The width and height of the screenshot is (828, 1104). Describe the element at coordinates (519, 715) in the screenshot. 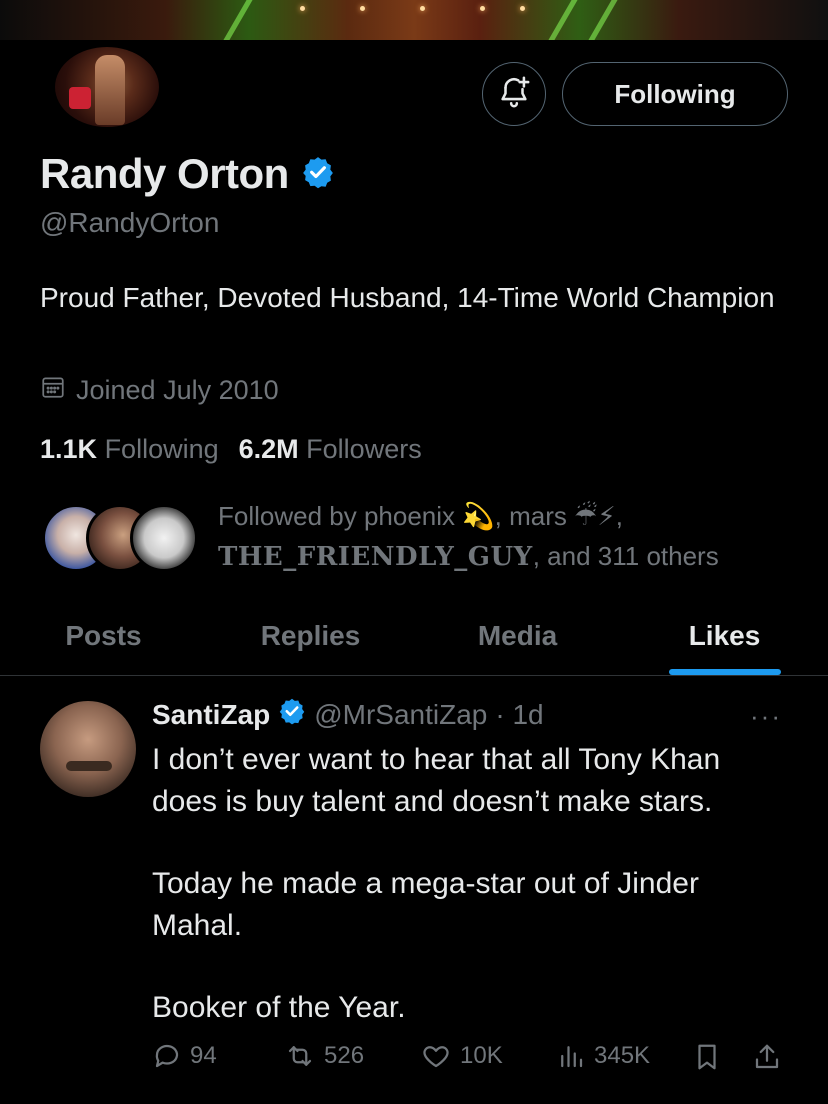

I see `tweet-time: · 1d` at that location.